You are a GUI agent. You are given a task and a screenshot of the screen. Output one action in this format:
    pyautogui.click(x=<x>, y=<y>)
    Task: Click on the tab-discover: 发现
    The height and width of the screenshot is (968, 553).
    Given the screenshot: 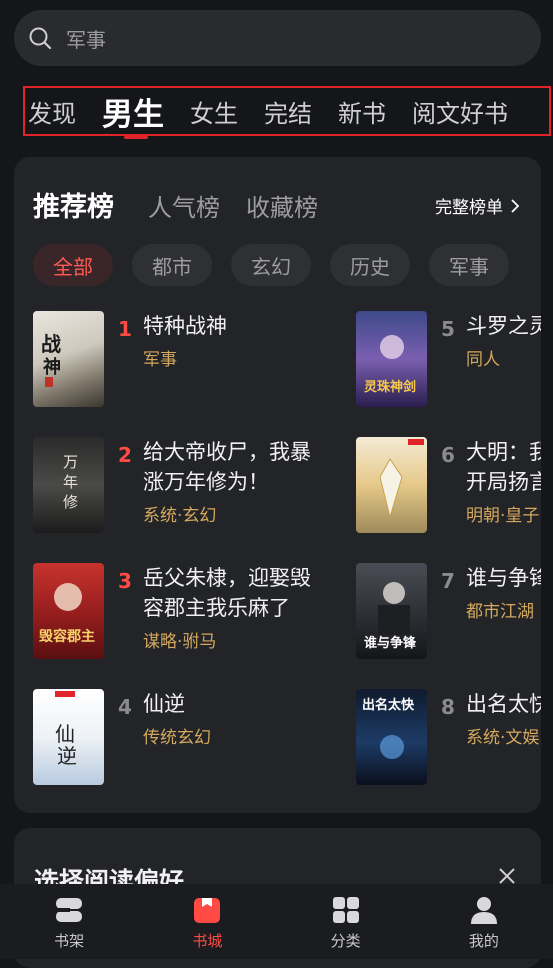 What is the action you would take?
    pyautogui.click(x=52, y=111)
    